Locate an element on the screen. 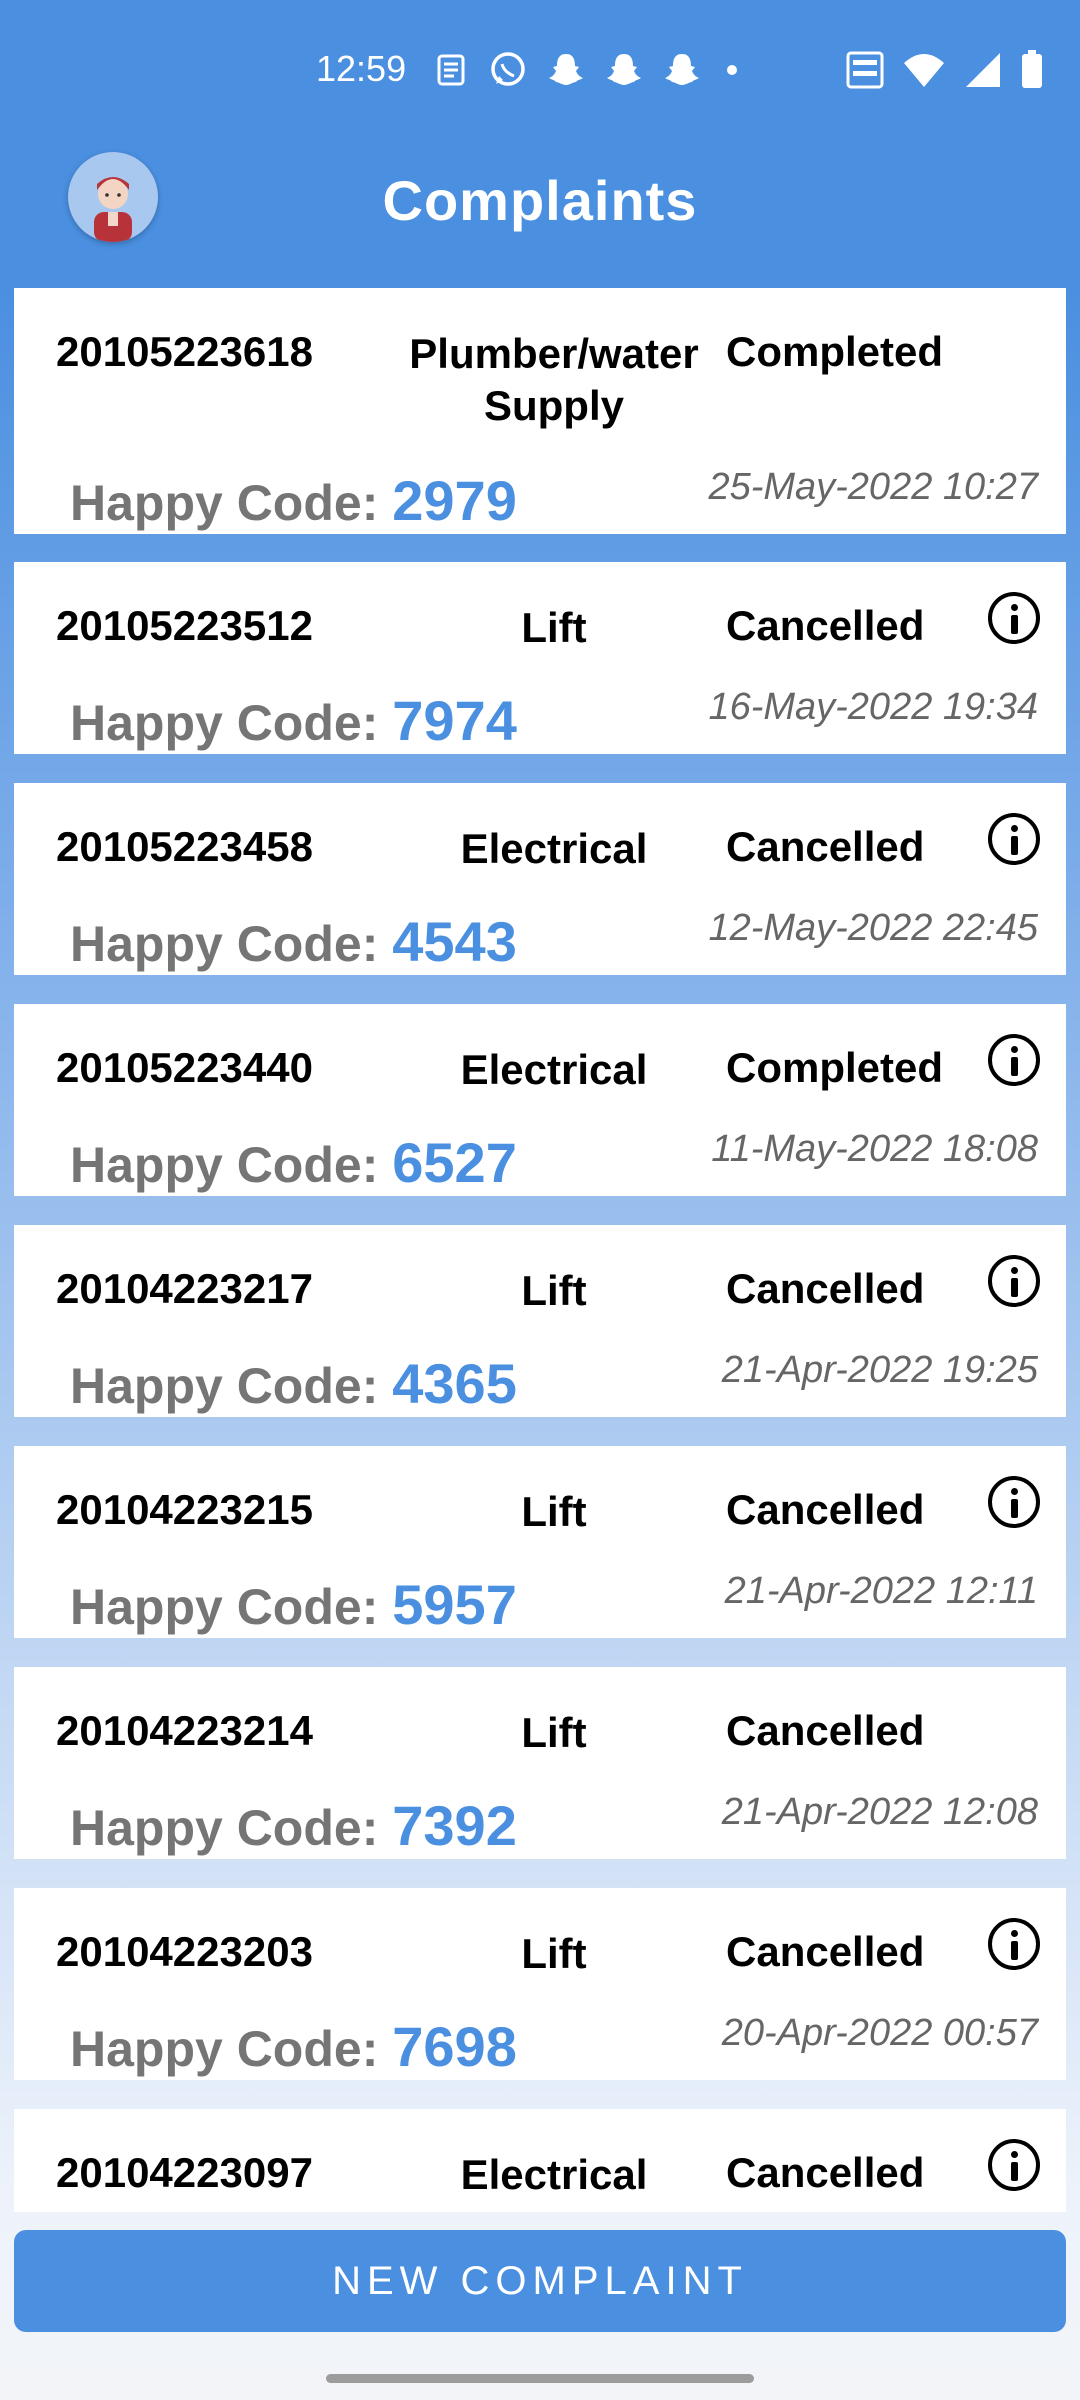  complaint-id: 20105223458 is located at coordinates (184, 846).